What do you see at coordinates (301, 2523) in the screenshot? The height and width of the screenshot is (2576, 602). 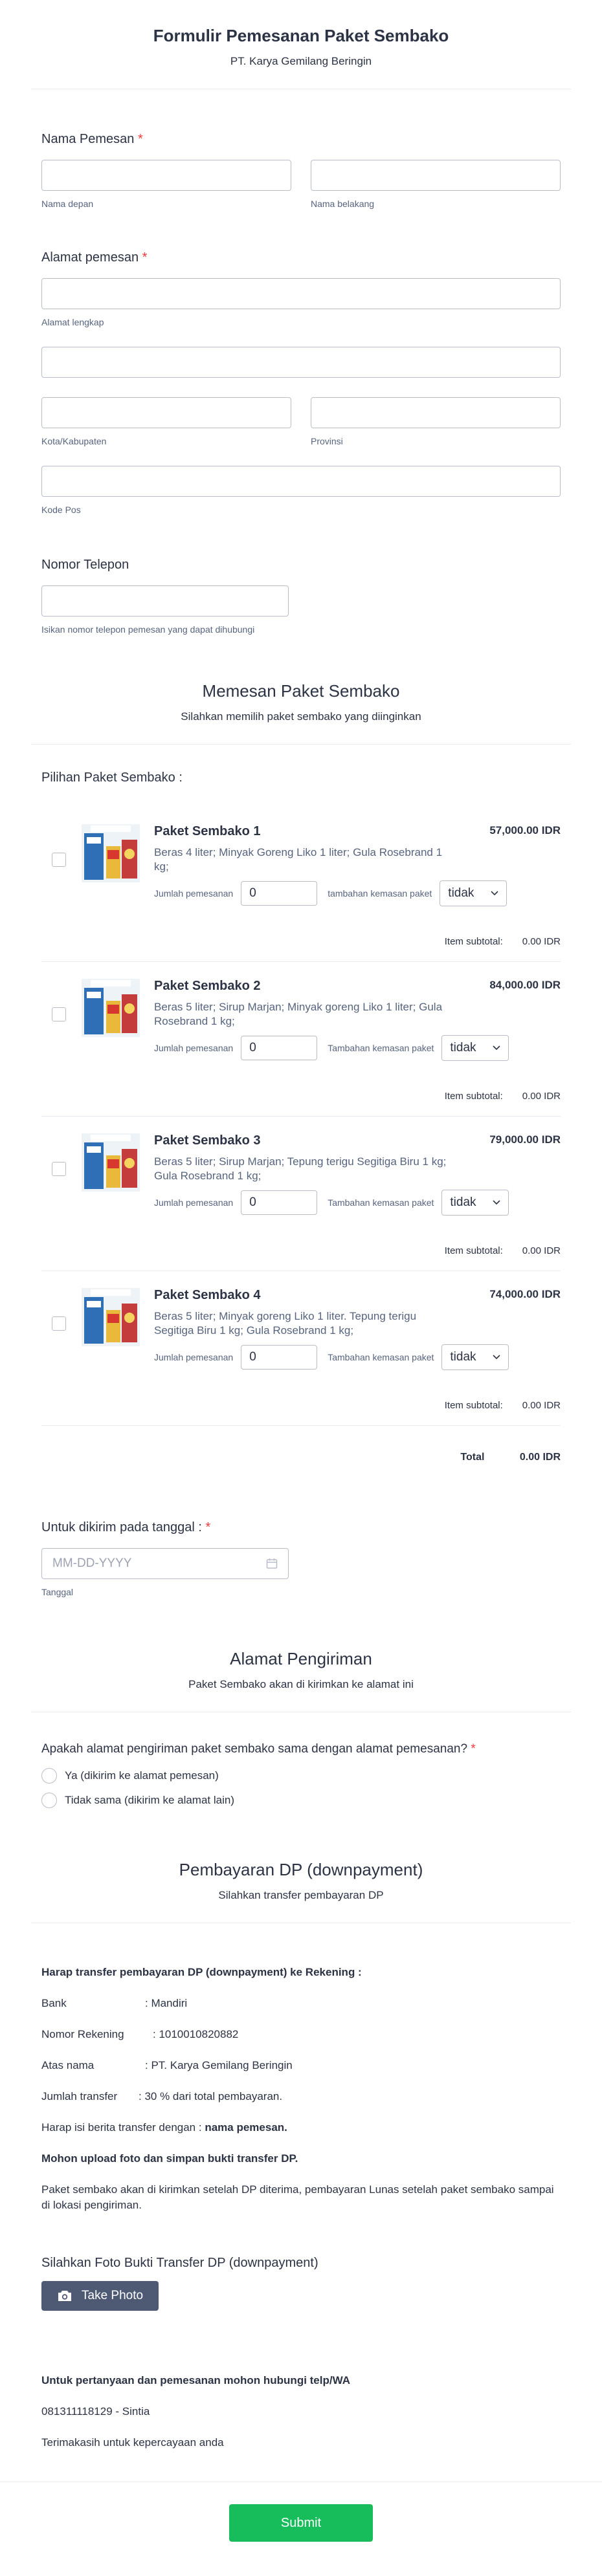 I see `submit-button: Submit` at bounding box center [301, 2523].